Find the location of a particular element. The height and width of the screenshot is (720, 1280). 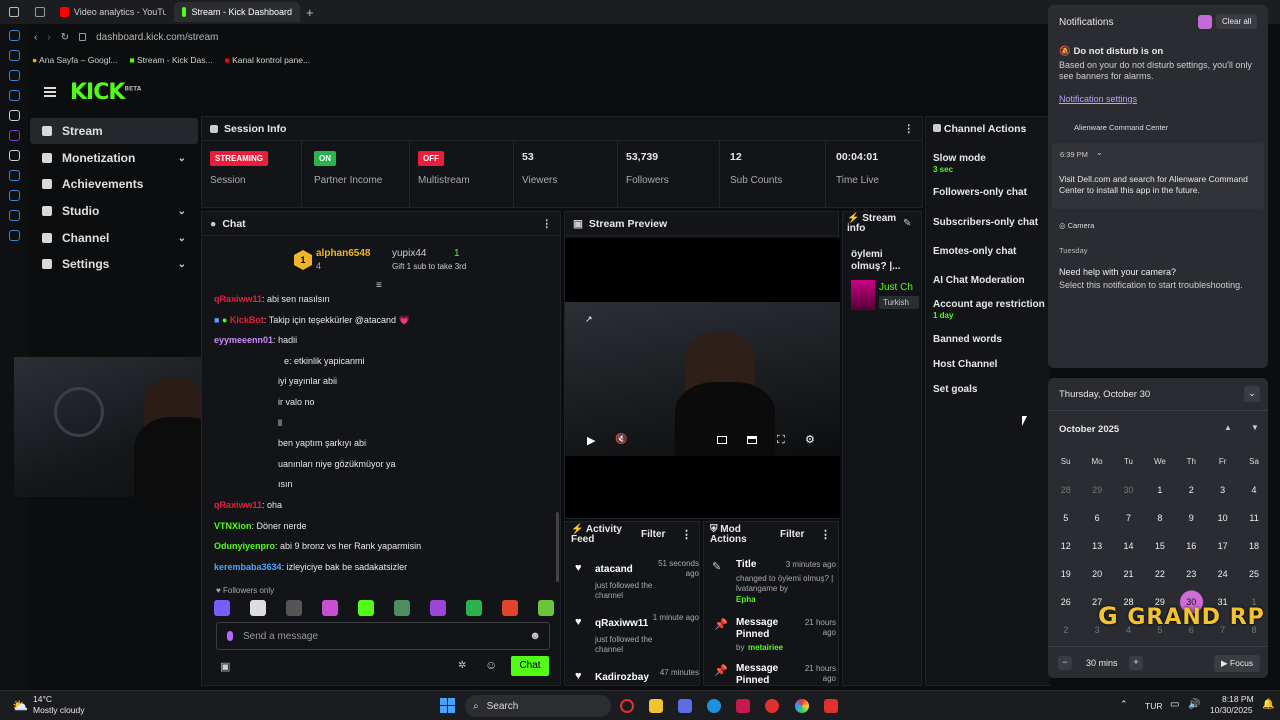

kick-sidebar-icon is located at coordinates (14, 115).